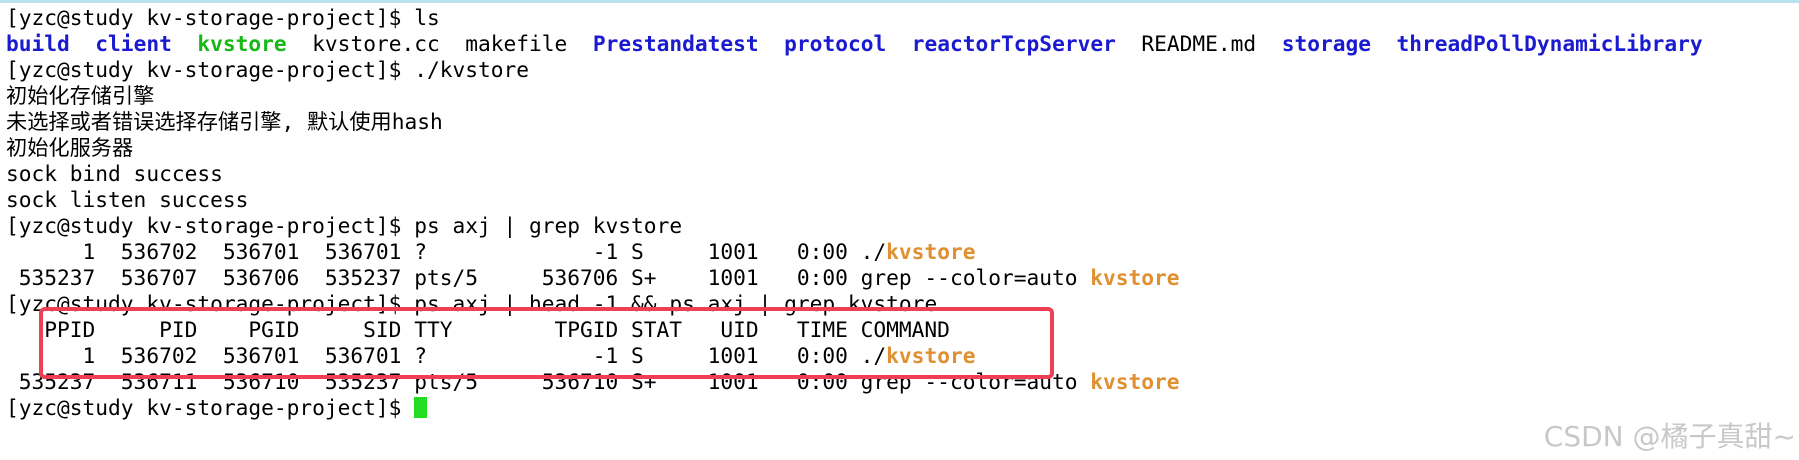 This screenshot has height=460, width=1799. I want to click on terminal-line: [yzc@study kv-storage-project]$ ls, so click(854, 18).